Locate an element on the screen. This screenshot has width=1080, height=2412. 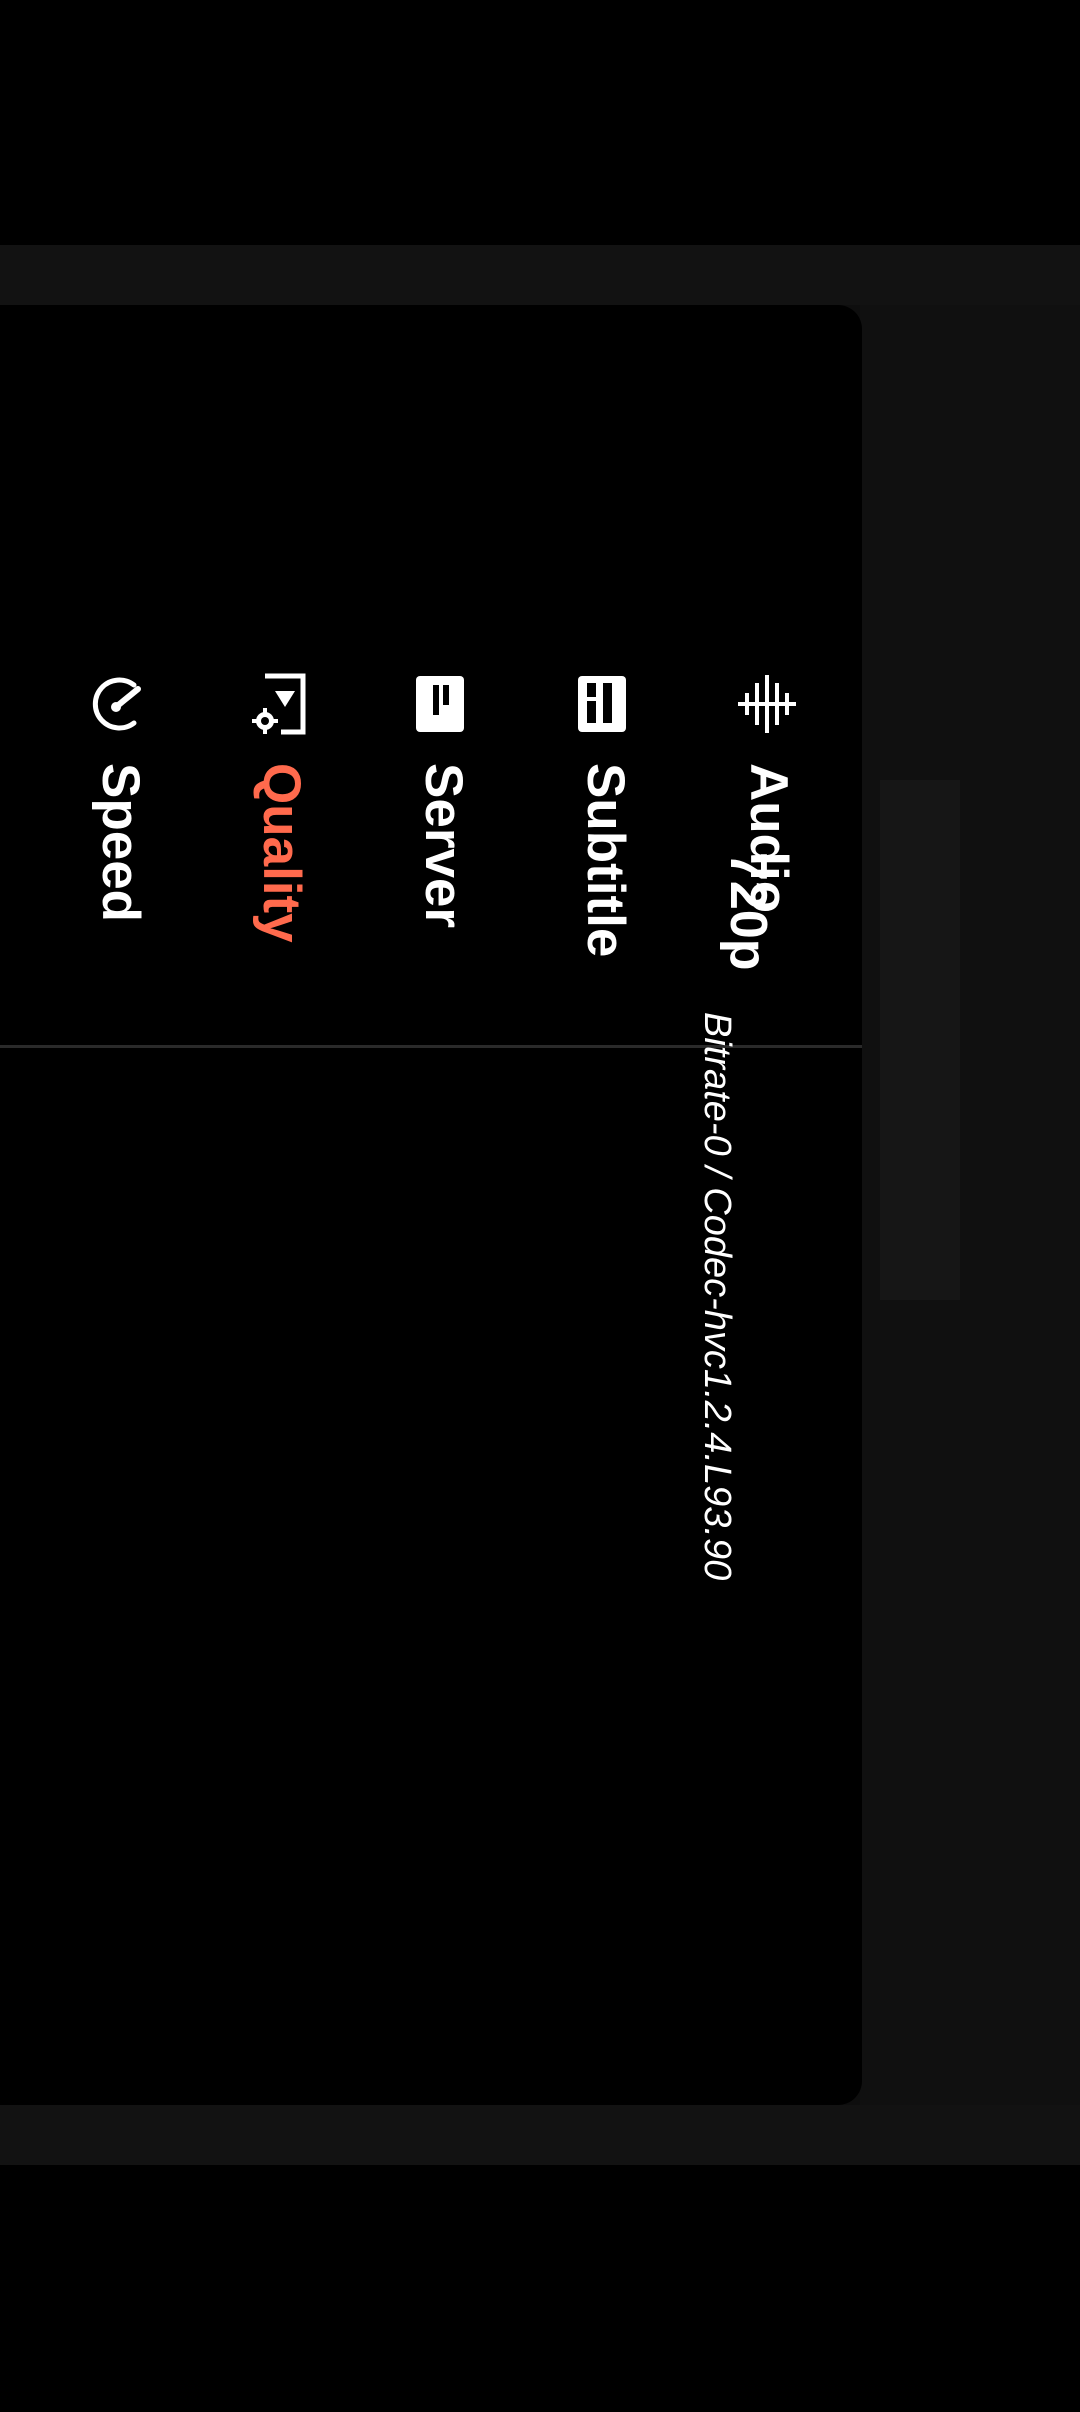
tab-server: Server is located at coordinates (443, 833).